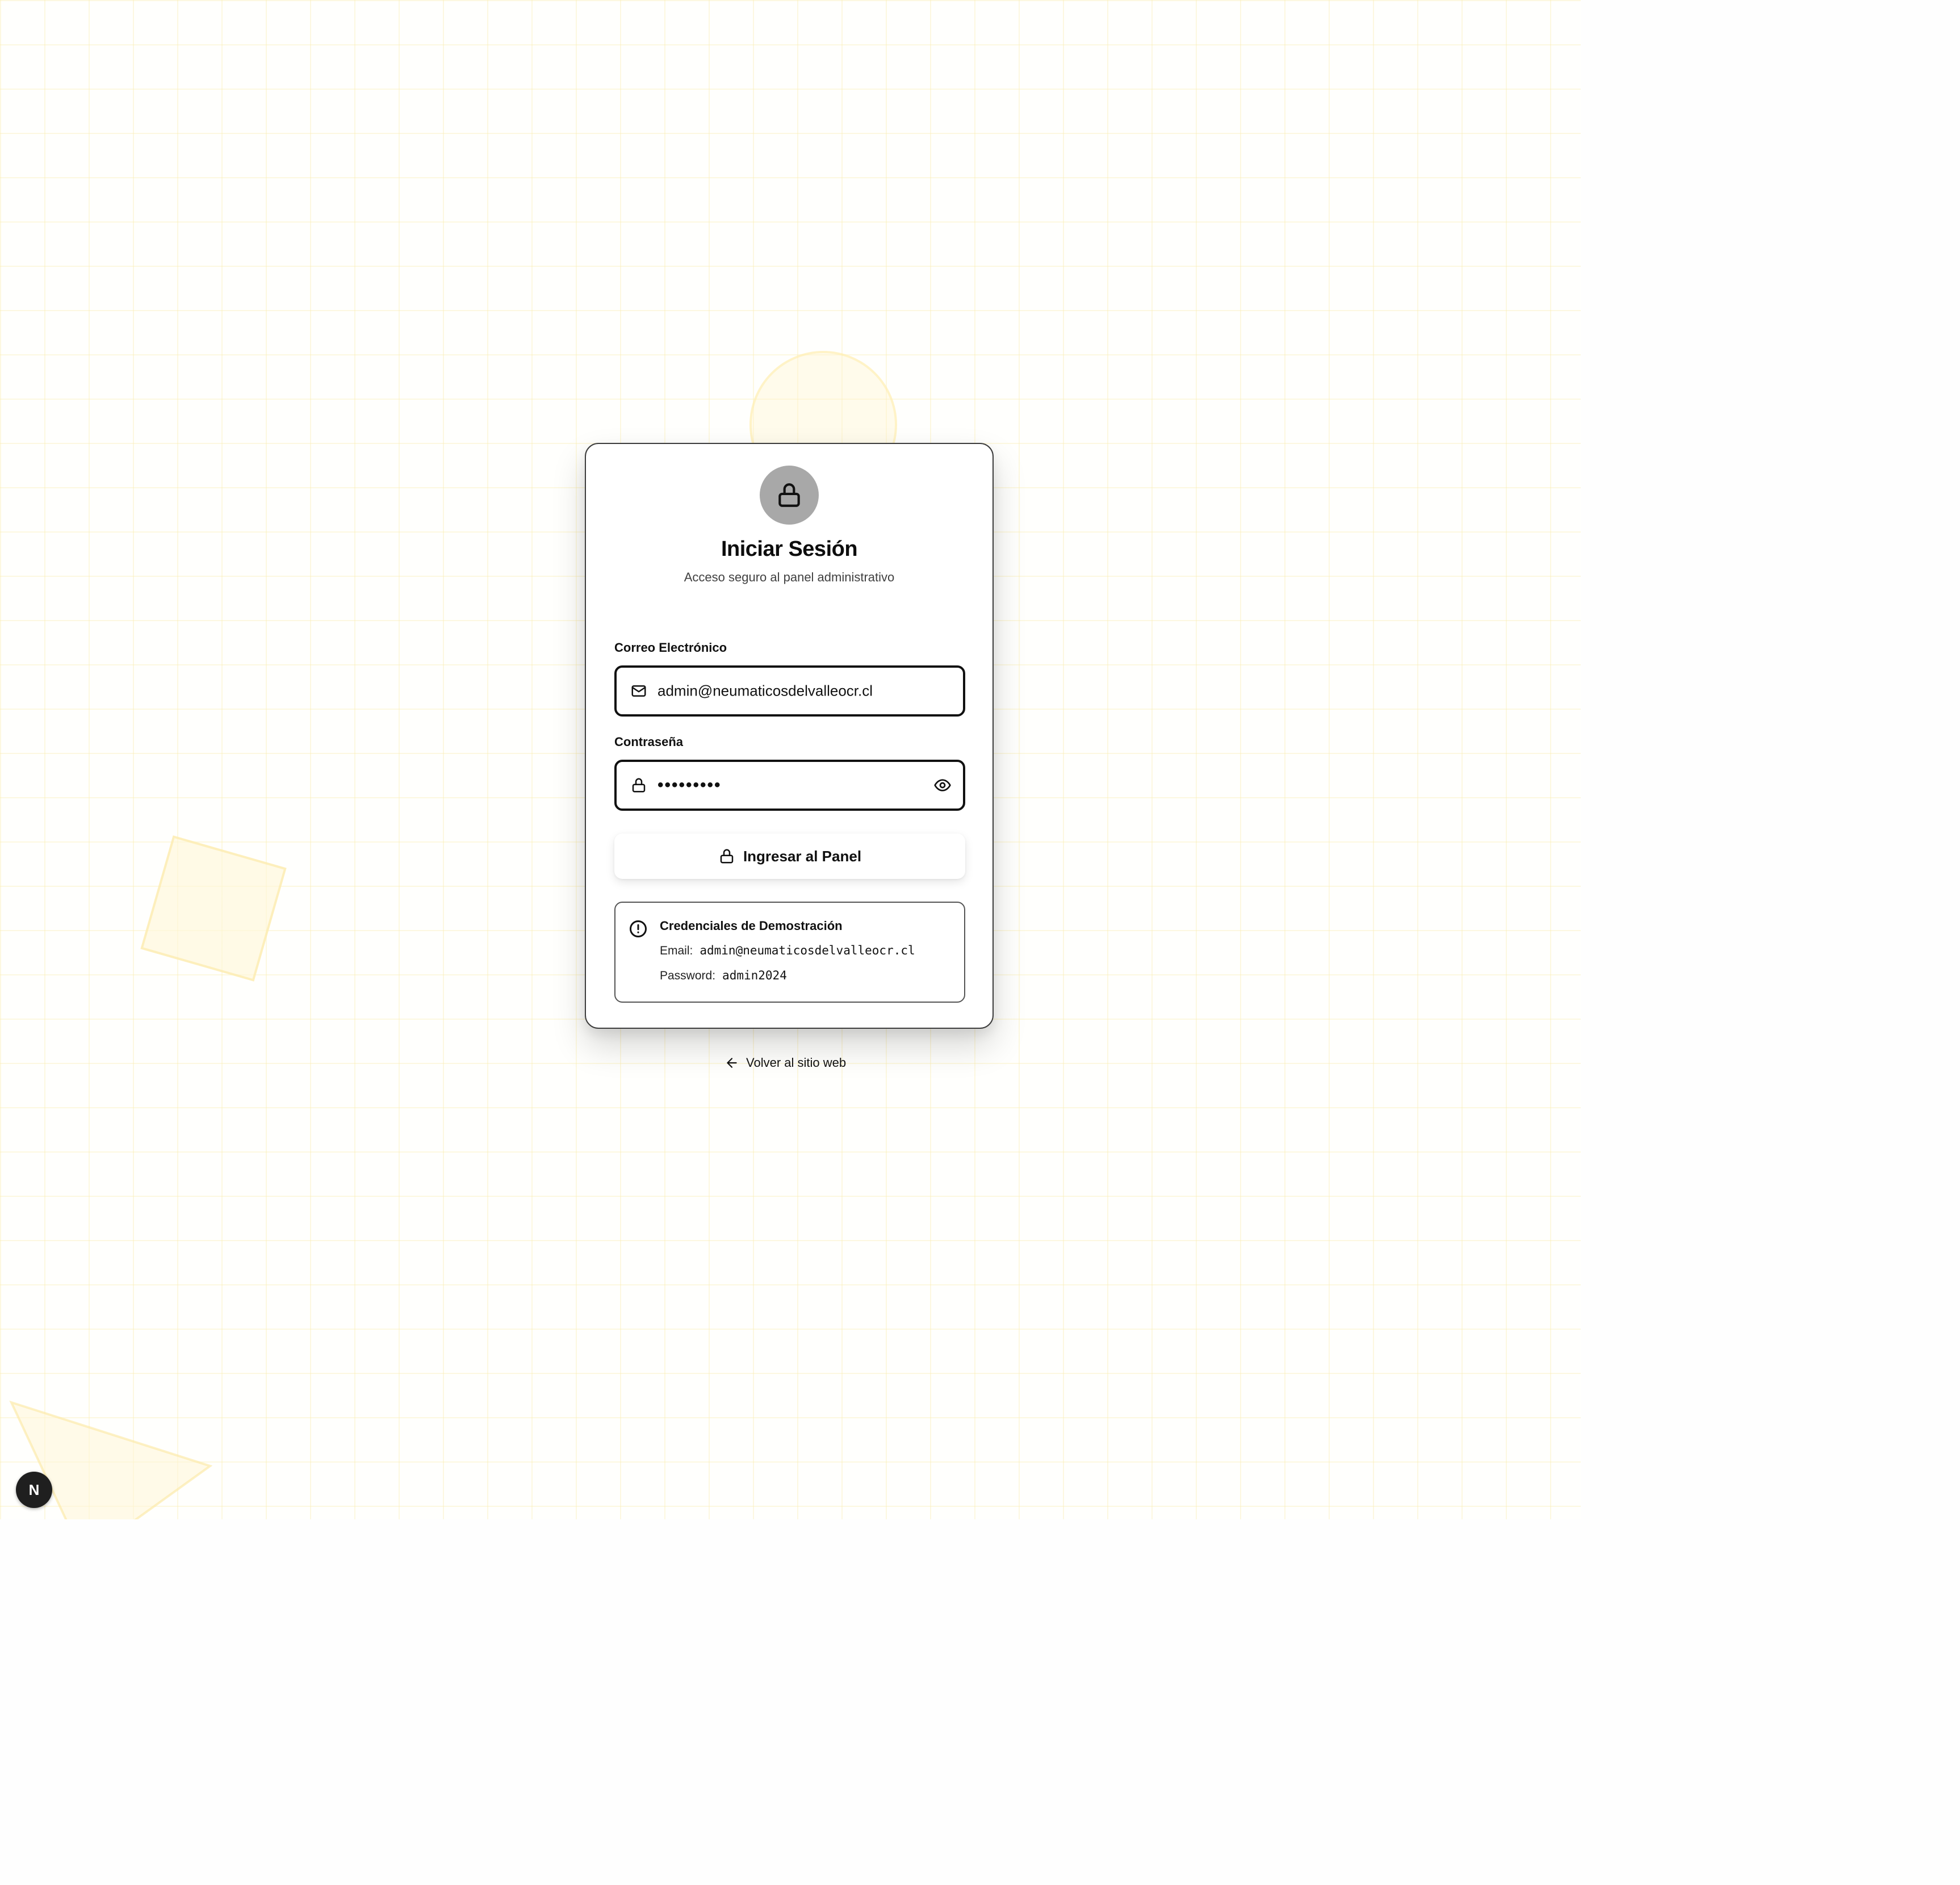 The image size is (1960, 1885). Describe the element at coordinates (802, 856) in the screenshot. I see `submit-button-label: Ingresar al Panel` at that location.